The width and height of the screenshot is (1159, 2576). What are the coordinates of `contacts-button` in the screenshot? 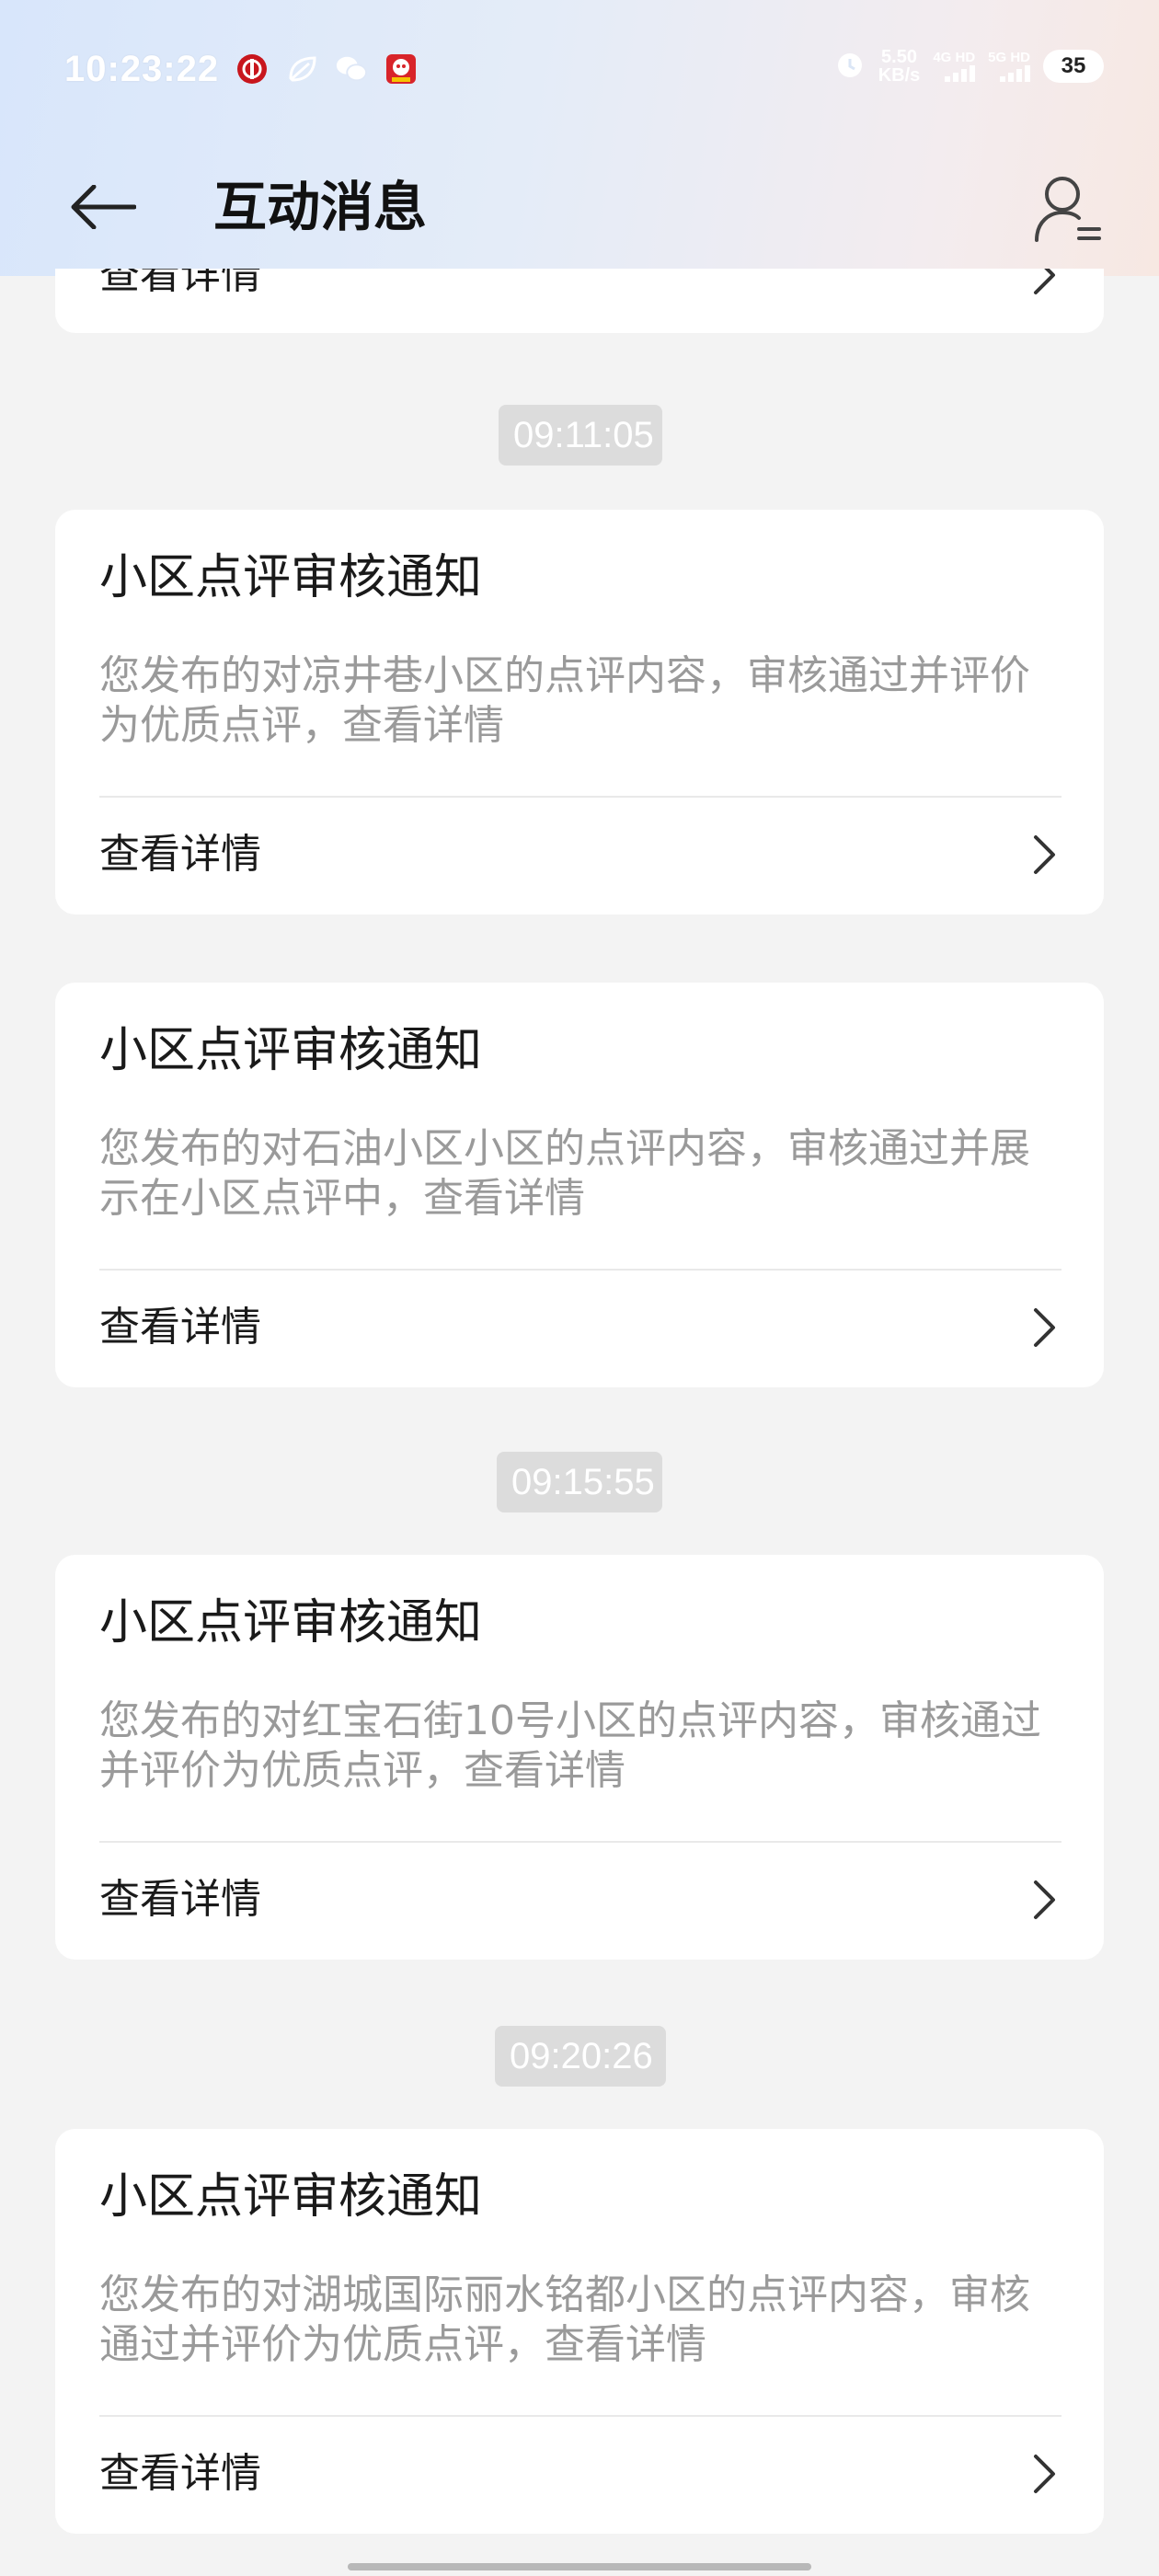 It's located at (1068, 208).